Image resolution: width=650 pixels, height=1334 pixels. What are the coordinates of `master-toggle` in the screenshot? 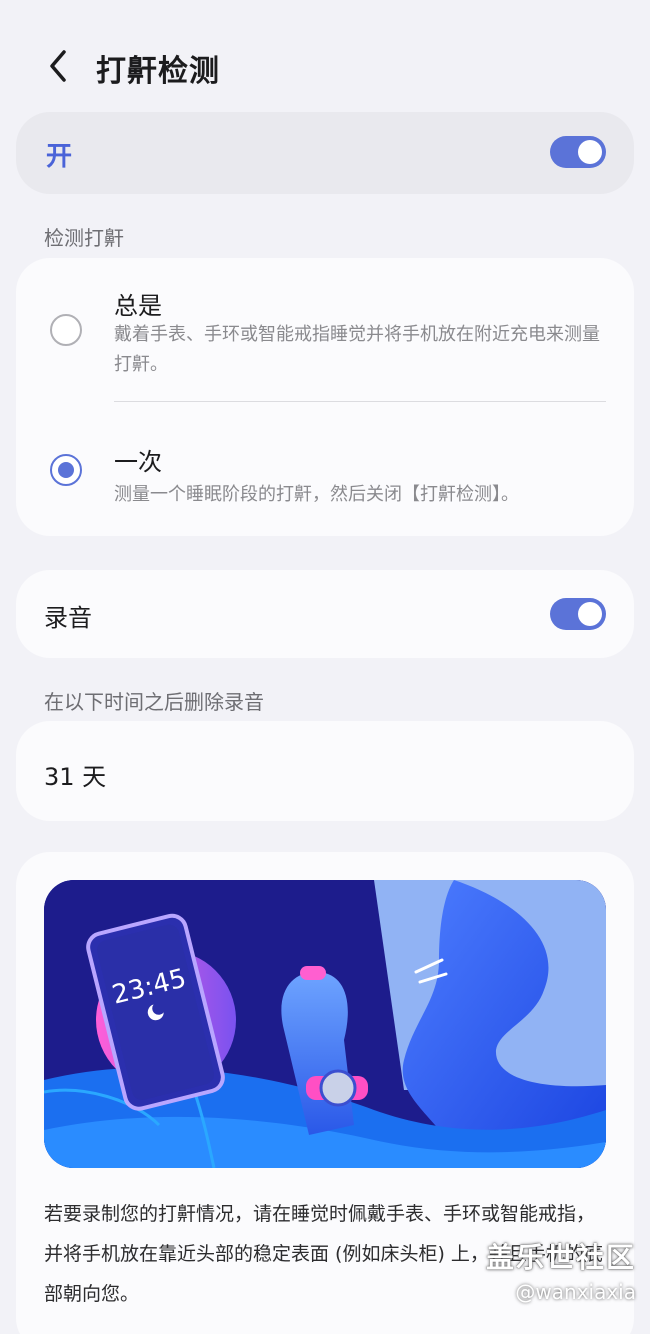 It's located at (578, 152).